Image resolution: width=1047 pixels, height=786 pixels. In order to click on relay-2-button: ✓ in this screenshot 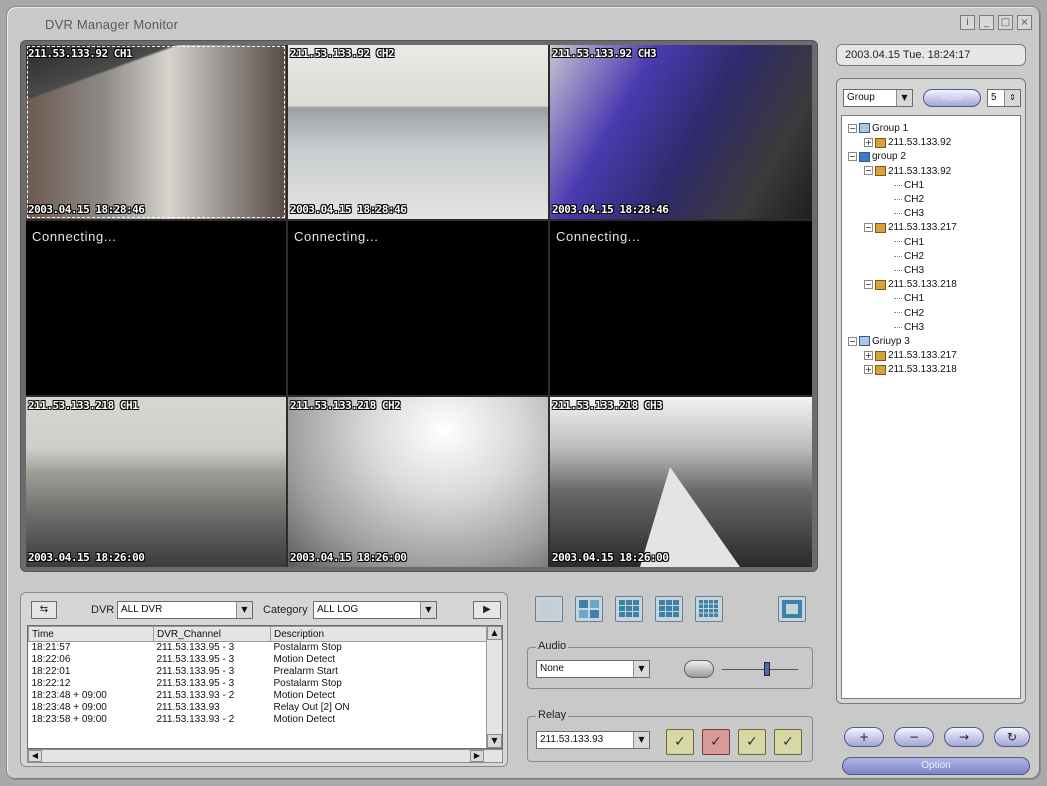, I will do `click(716, 742)`.